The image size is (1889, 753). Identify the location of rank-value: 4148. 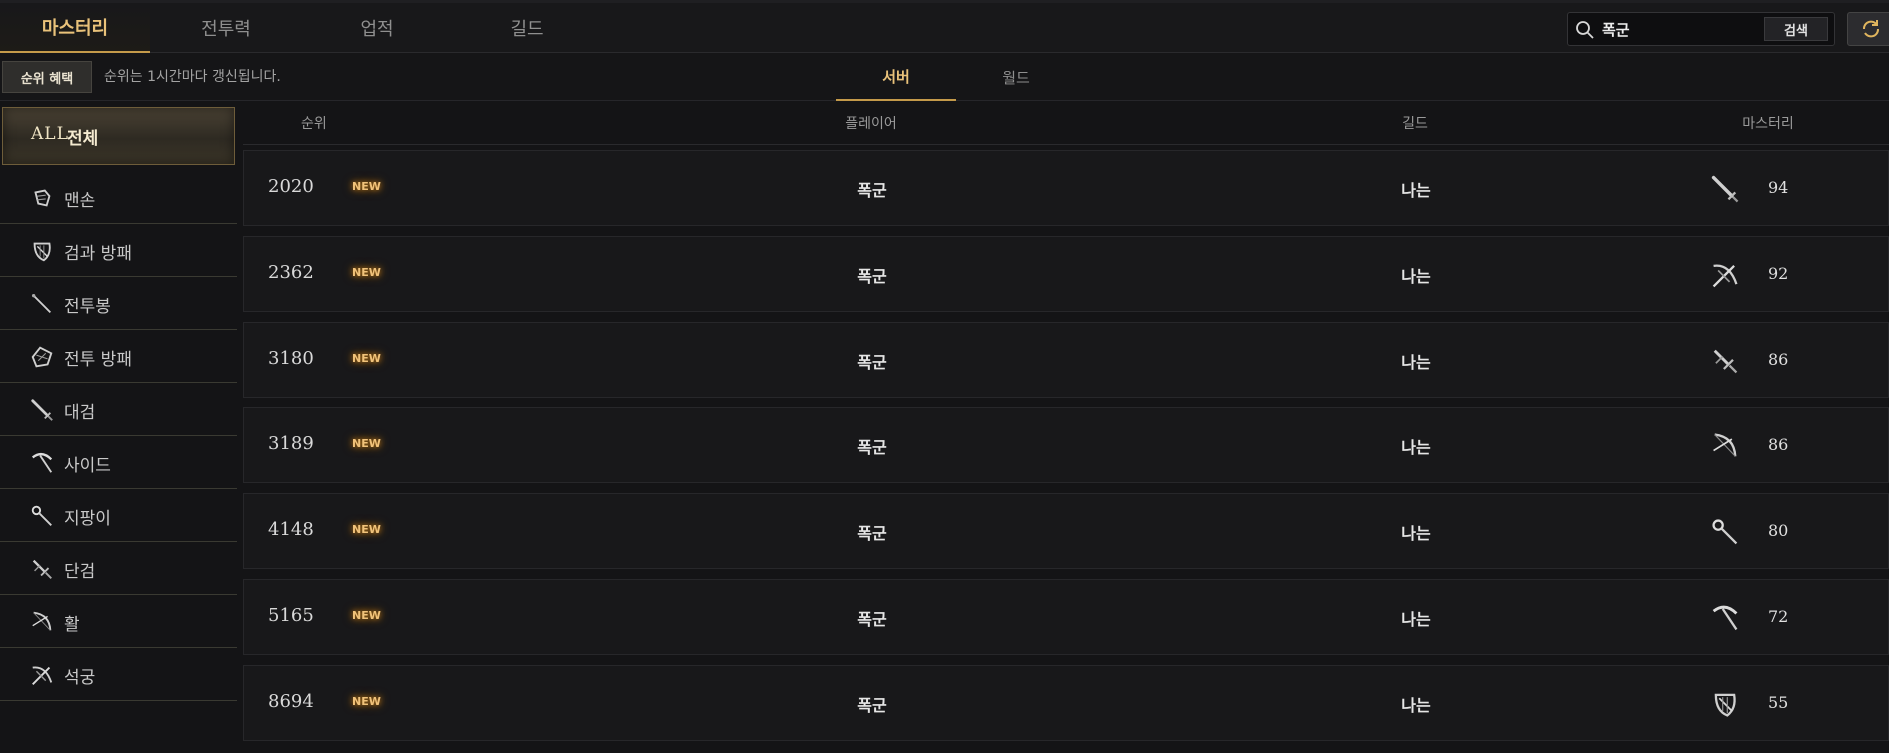
(291, 529).